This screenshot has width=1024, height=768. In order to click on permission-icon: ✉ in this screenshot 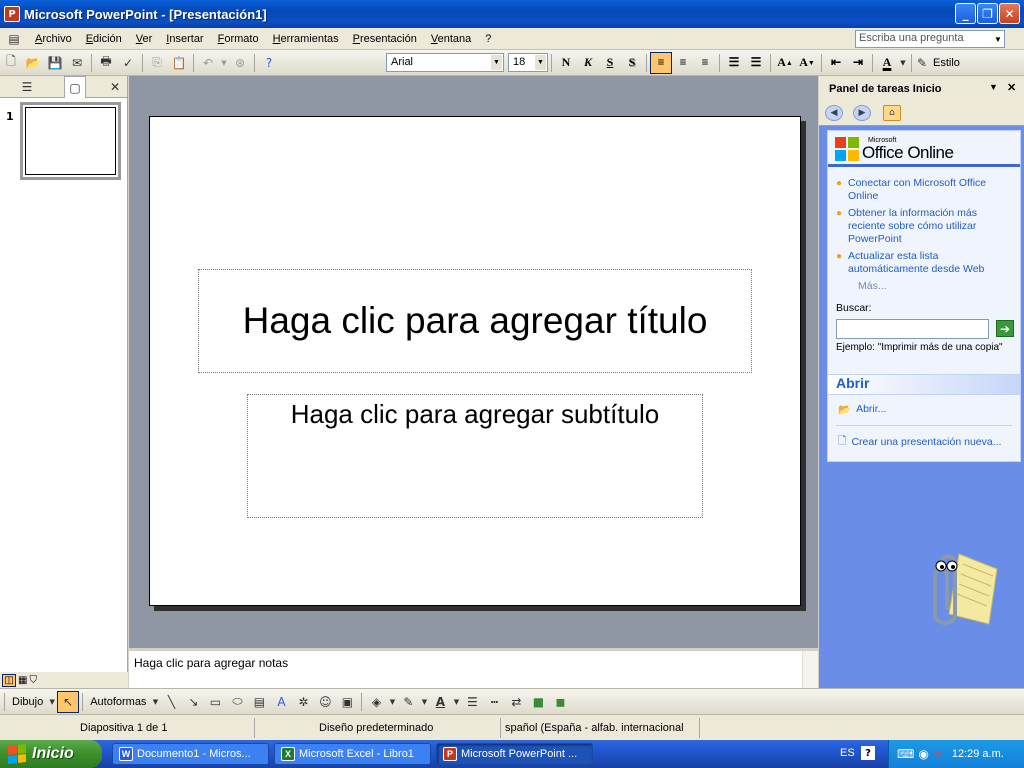, I will do `click(77, 63)`.